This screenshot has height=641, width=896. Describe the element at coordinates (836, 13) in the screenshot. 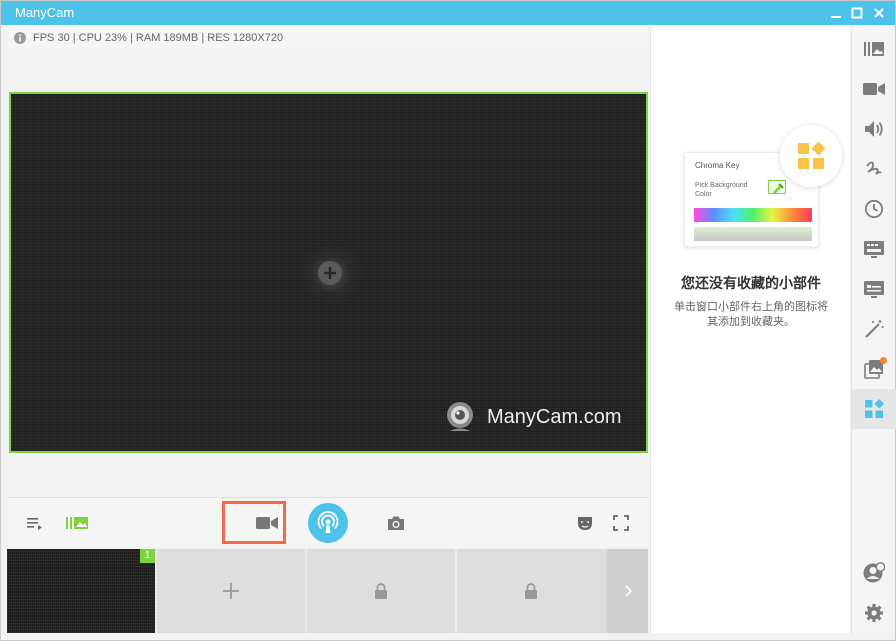

I see `minimize-button` at that location.